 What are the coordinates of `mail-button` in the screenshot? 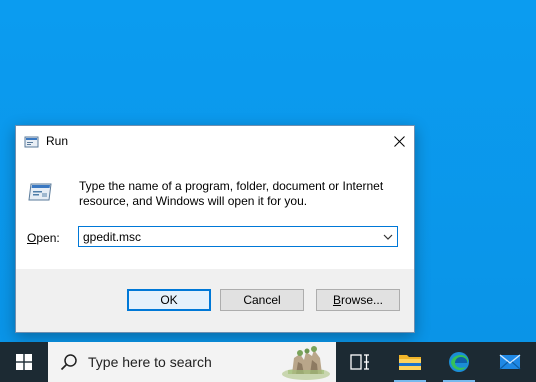 It's located at (510, 362).